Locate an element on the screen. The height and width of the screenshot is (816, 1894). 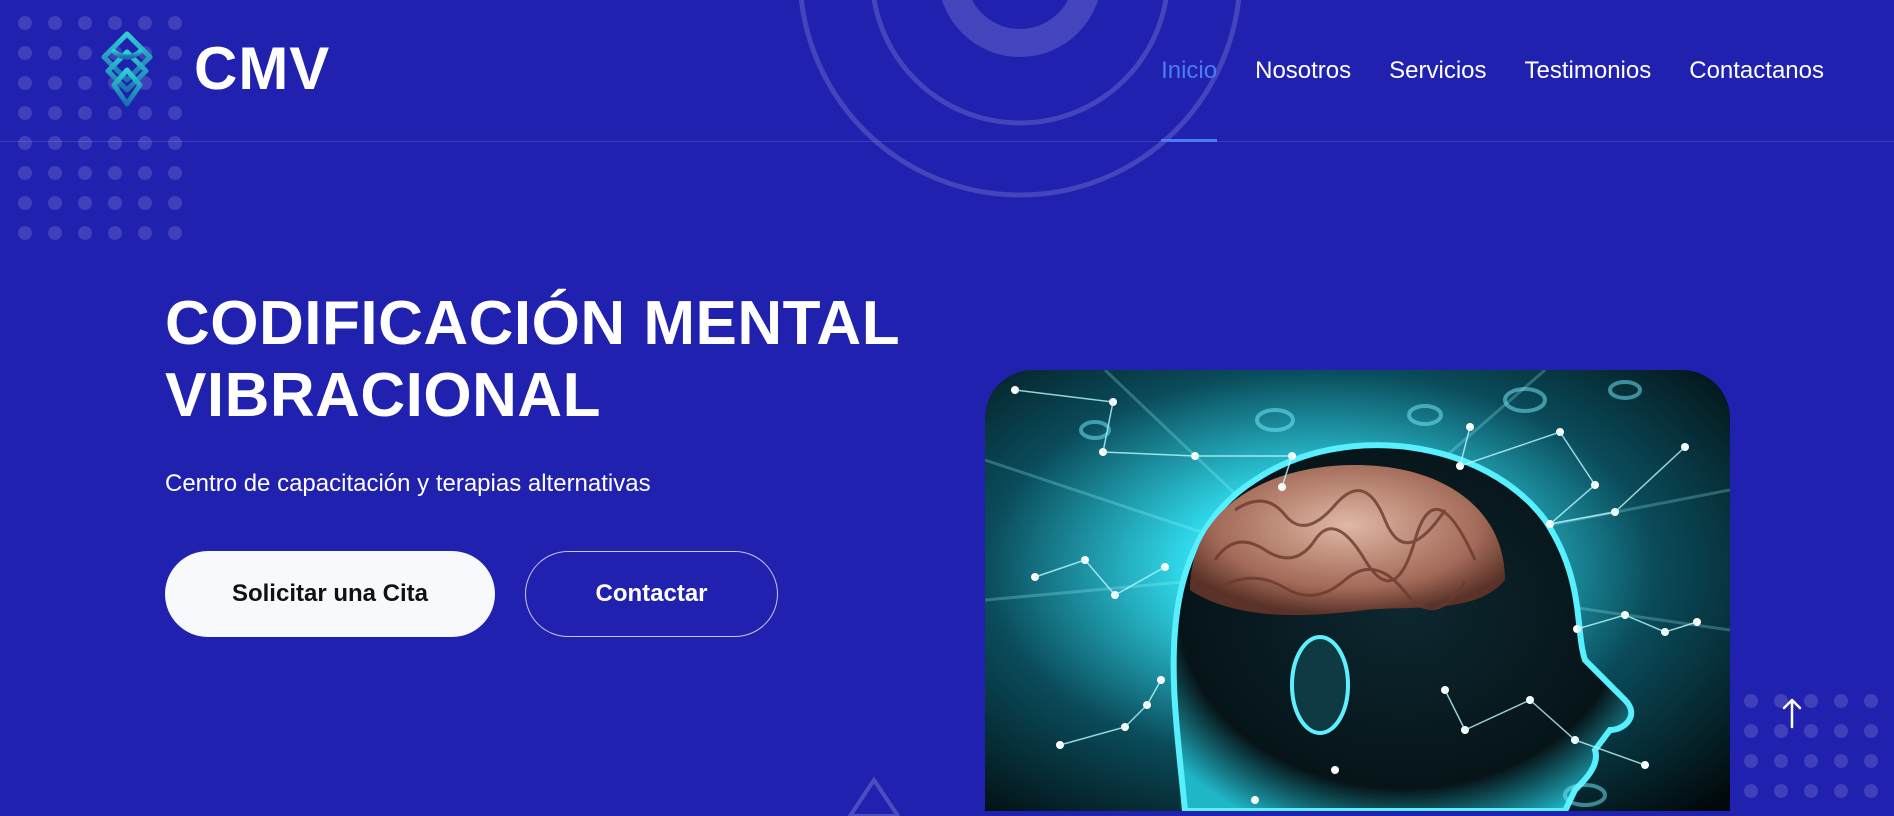
request-appointment-button: Solicitar una Cita is located at coordinates (330, 594).